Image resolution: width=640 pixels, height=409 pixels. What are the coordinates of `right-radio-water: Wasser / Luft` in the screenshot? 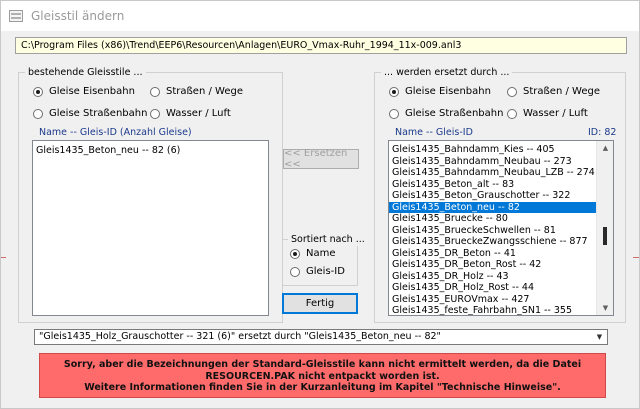 It's located at (547, 113).